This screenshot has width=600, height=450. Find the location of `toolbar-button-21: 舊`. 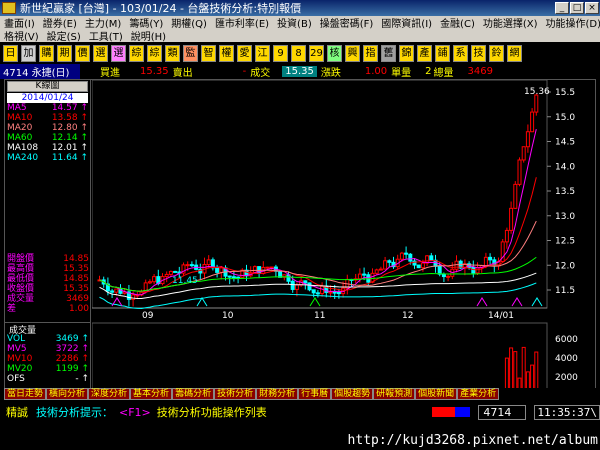

toolbar-button-21: 舊 is located at coordinates (388, 53).